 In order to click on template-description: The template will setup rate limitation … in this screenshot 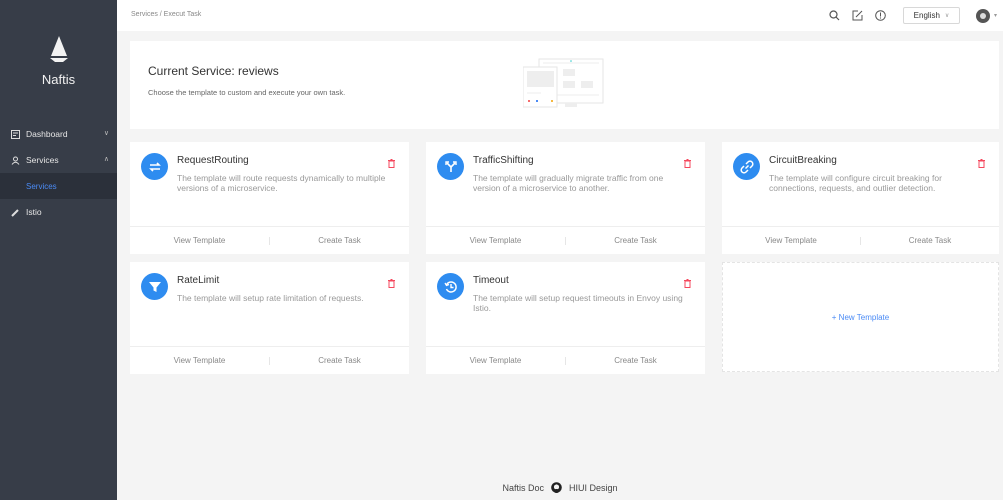, I will do `click(270, 298)`.